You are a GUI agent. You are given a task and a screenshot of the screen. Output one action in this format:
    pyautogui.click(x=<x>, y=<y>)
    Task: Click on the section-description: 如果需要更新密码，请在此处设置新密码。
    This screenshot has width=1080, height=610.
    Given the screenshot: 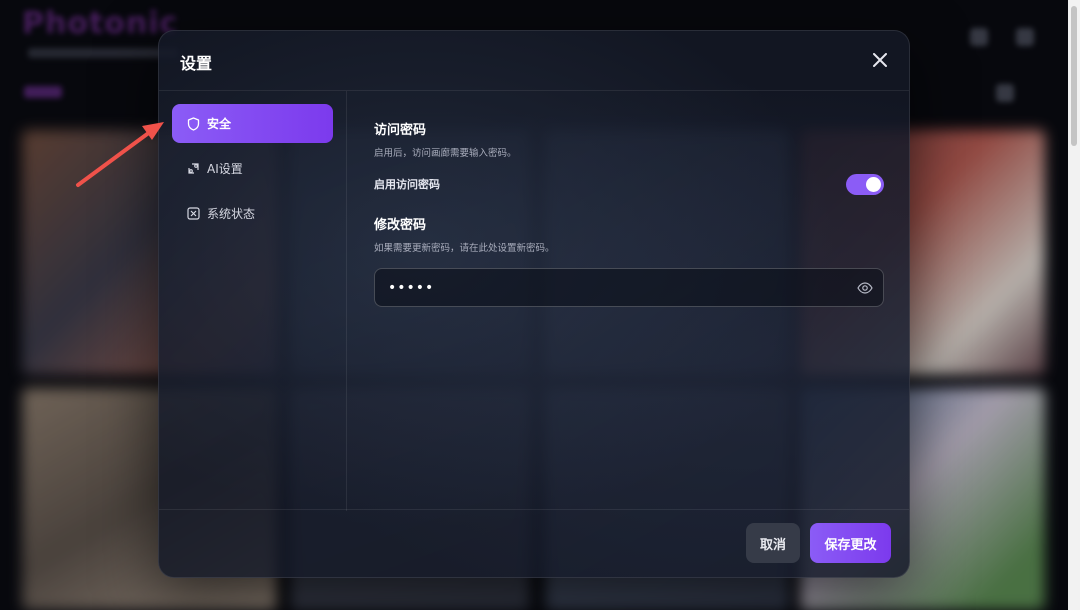 What is the action you would take?
    pyautogui.click(x=464, y=248)
    